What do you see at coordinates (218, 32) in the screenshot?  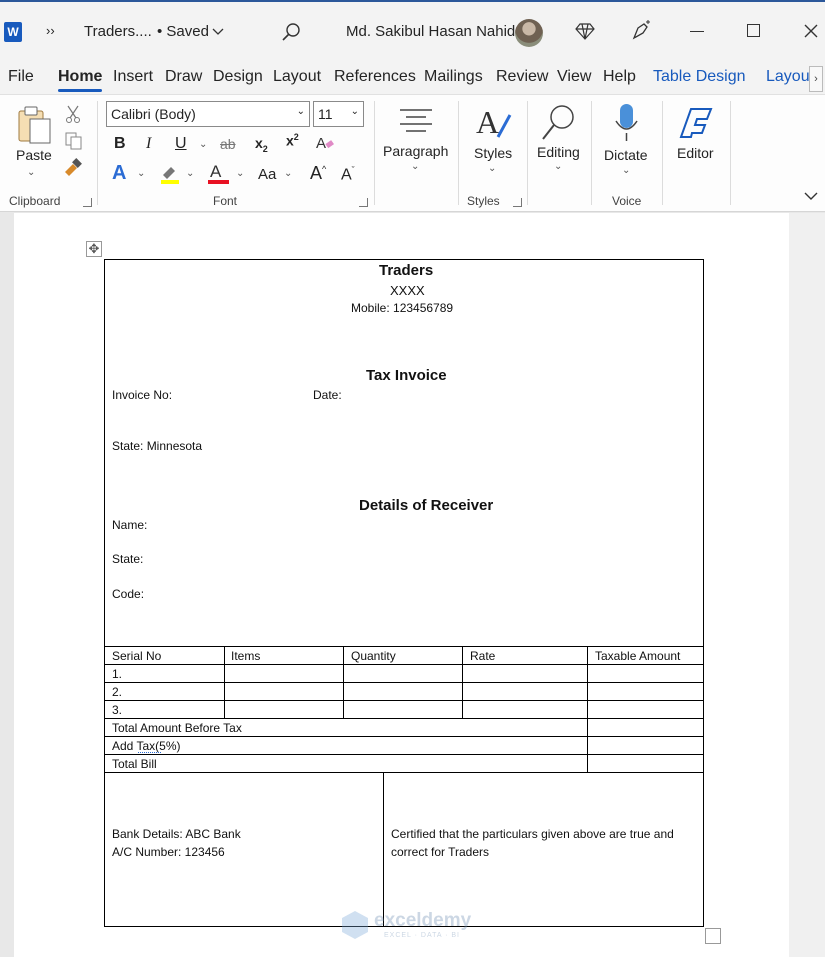 I see `chevron-down-icon` at bounding box center [218, 32].